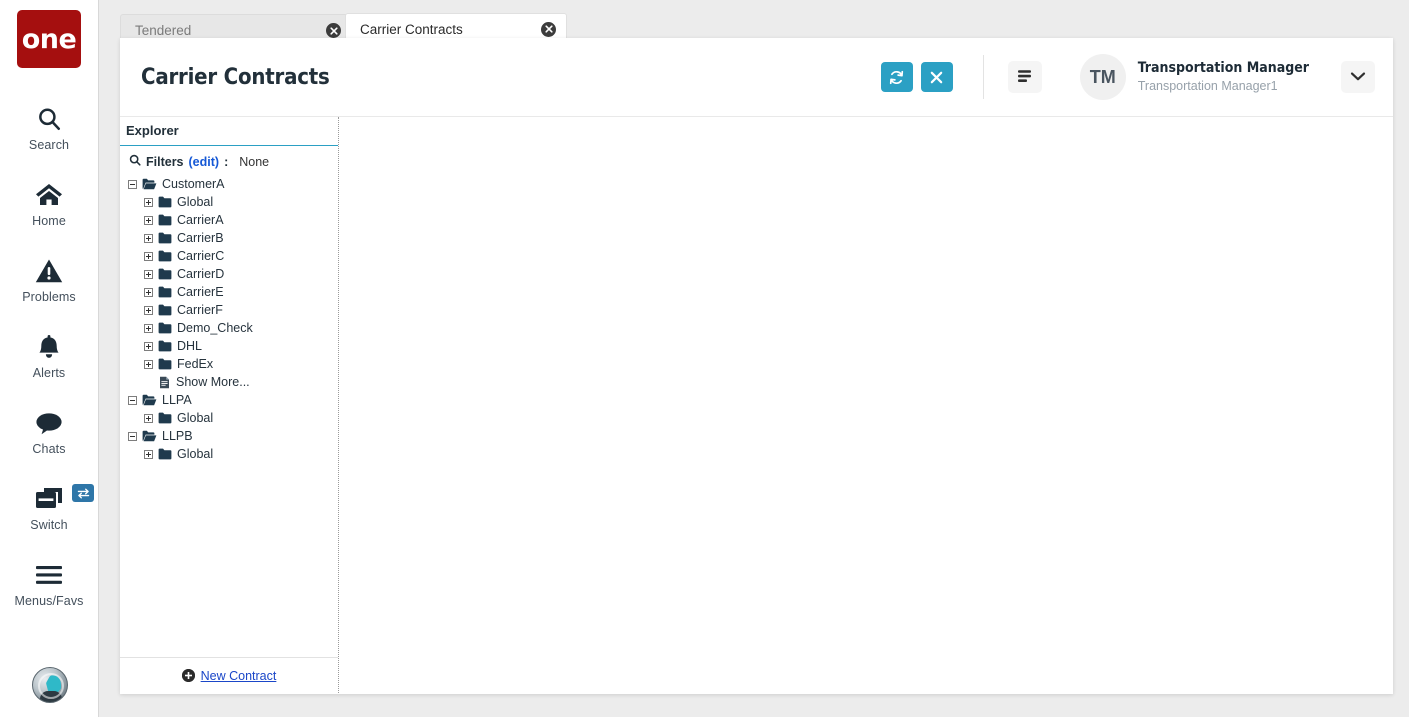  I want to click on avatar: TM, so click(1102, 77).